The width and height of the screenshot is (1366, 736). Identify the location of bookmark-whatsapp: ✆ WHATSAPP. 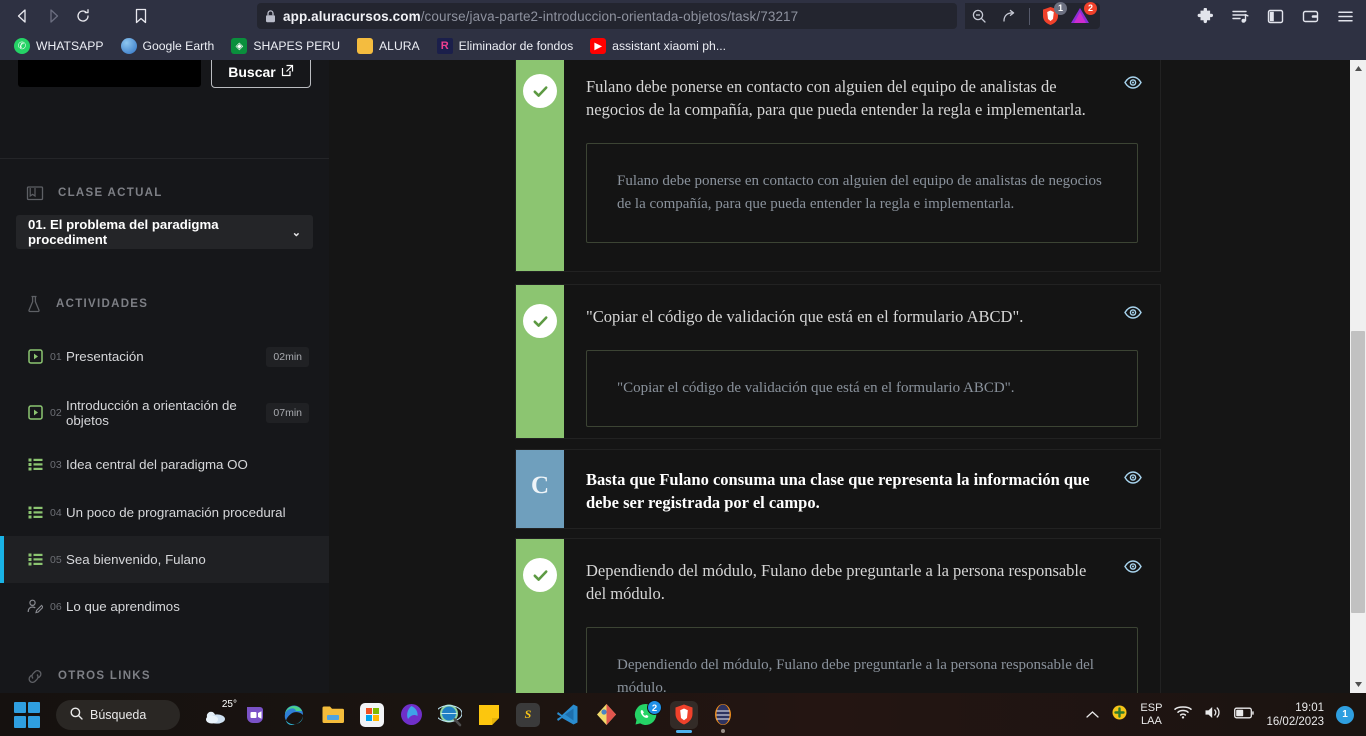
(59, 46).